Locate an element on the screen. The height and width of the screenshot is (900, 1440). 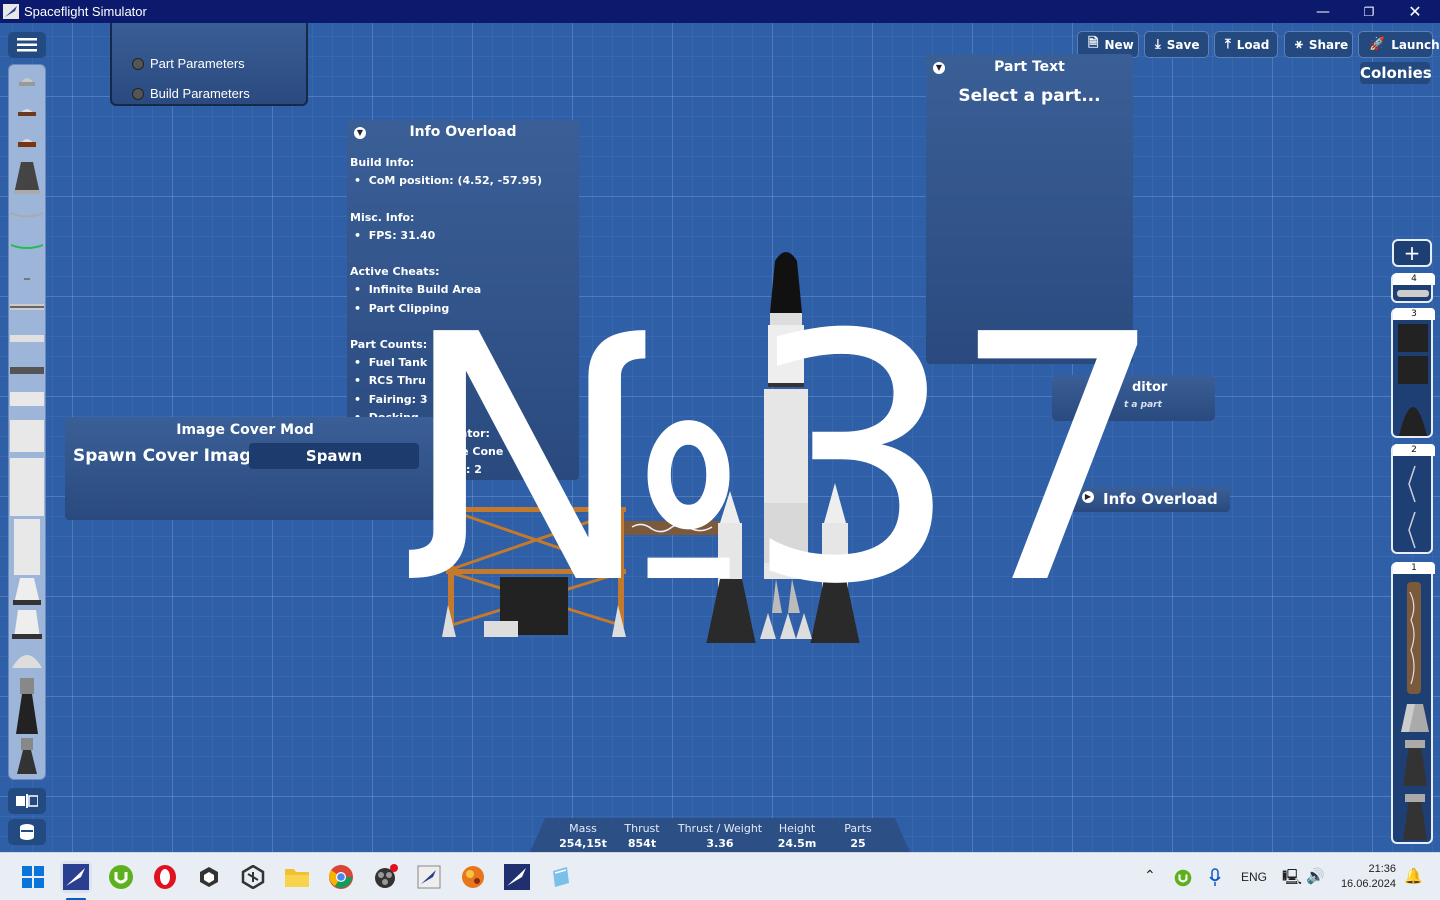
app-icon is located at coordinates (11, 11).